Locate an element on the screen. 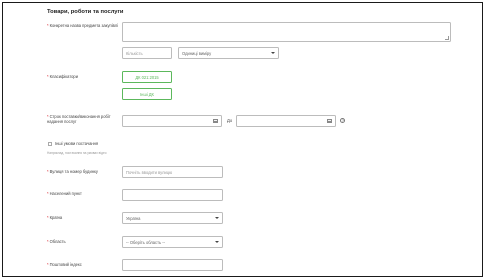  other-conditions-checkbox is located at coordinates (50, 144).